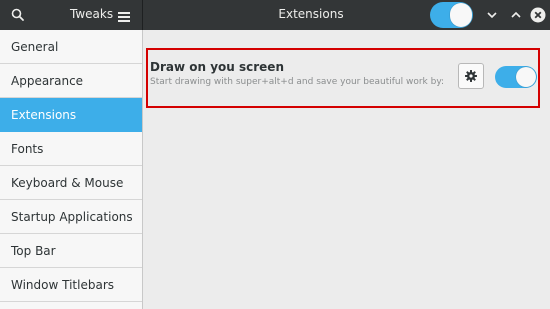  I want to click on maximize-button, so click(516, 15).